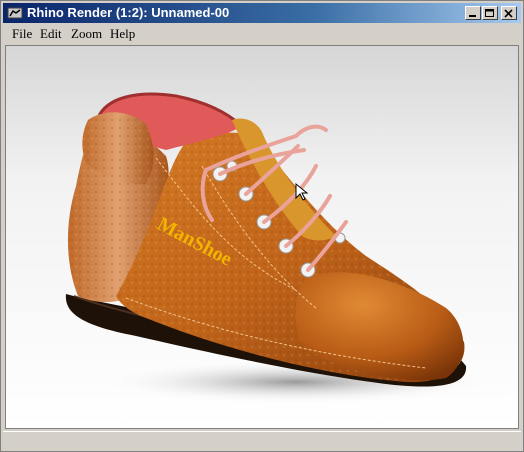 Image resolution: width=524 pixels, height=452 pixels. What do you see at coordinates (86, 34) in the screenshot?
I see `menu-zoom: Zoom` at bounding box center [86, 34].